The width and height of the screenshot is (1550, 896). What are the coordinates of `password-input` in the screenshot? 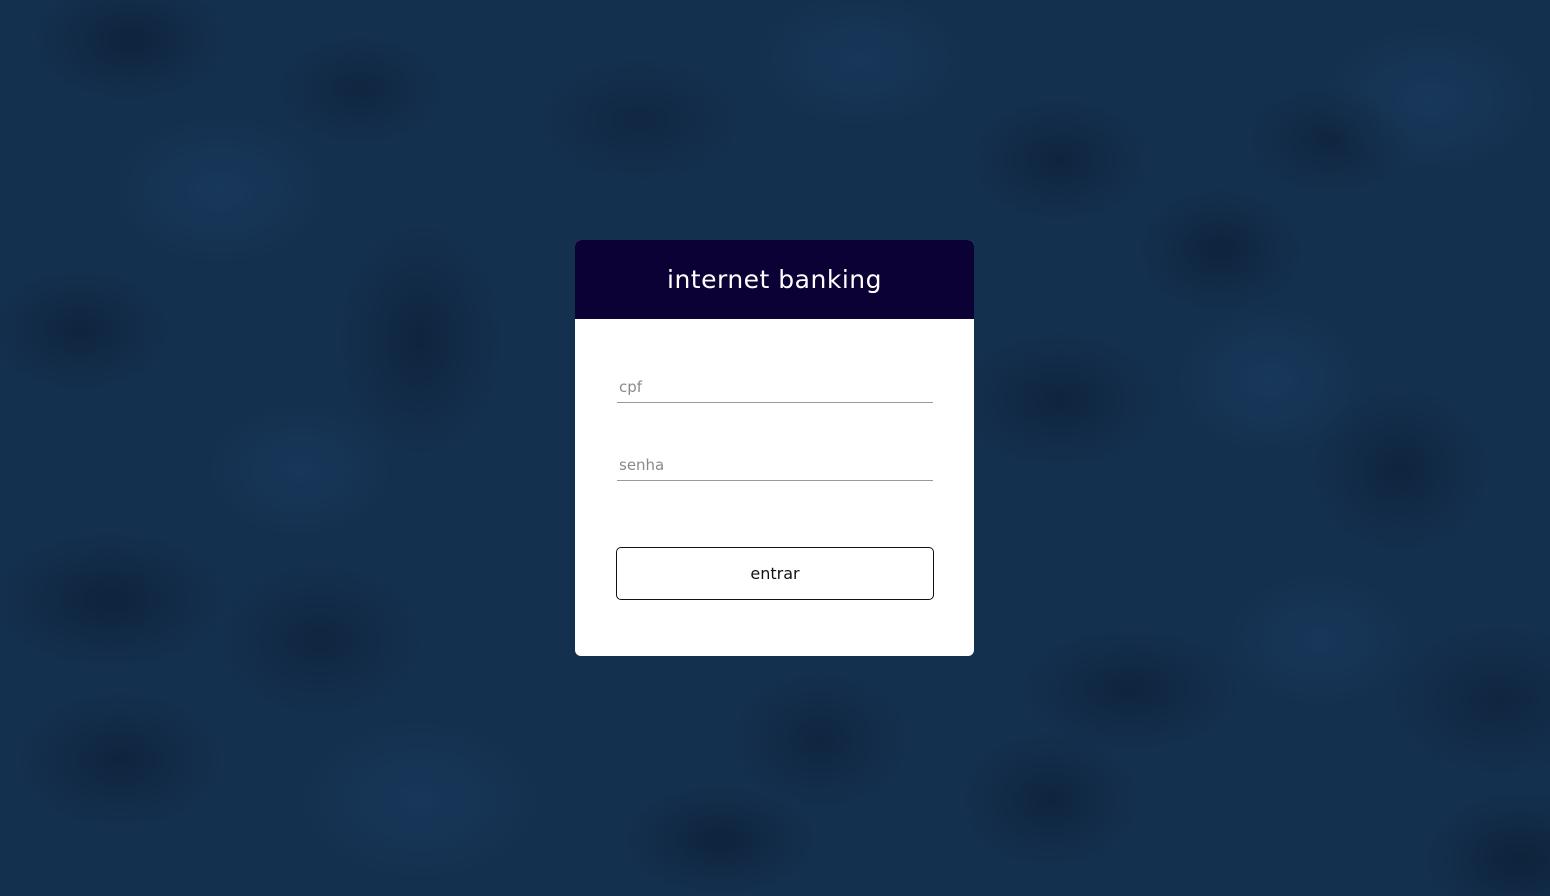 It's located at (775, 465).